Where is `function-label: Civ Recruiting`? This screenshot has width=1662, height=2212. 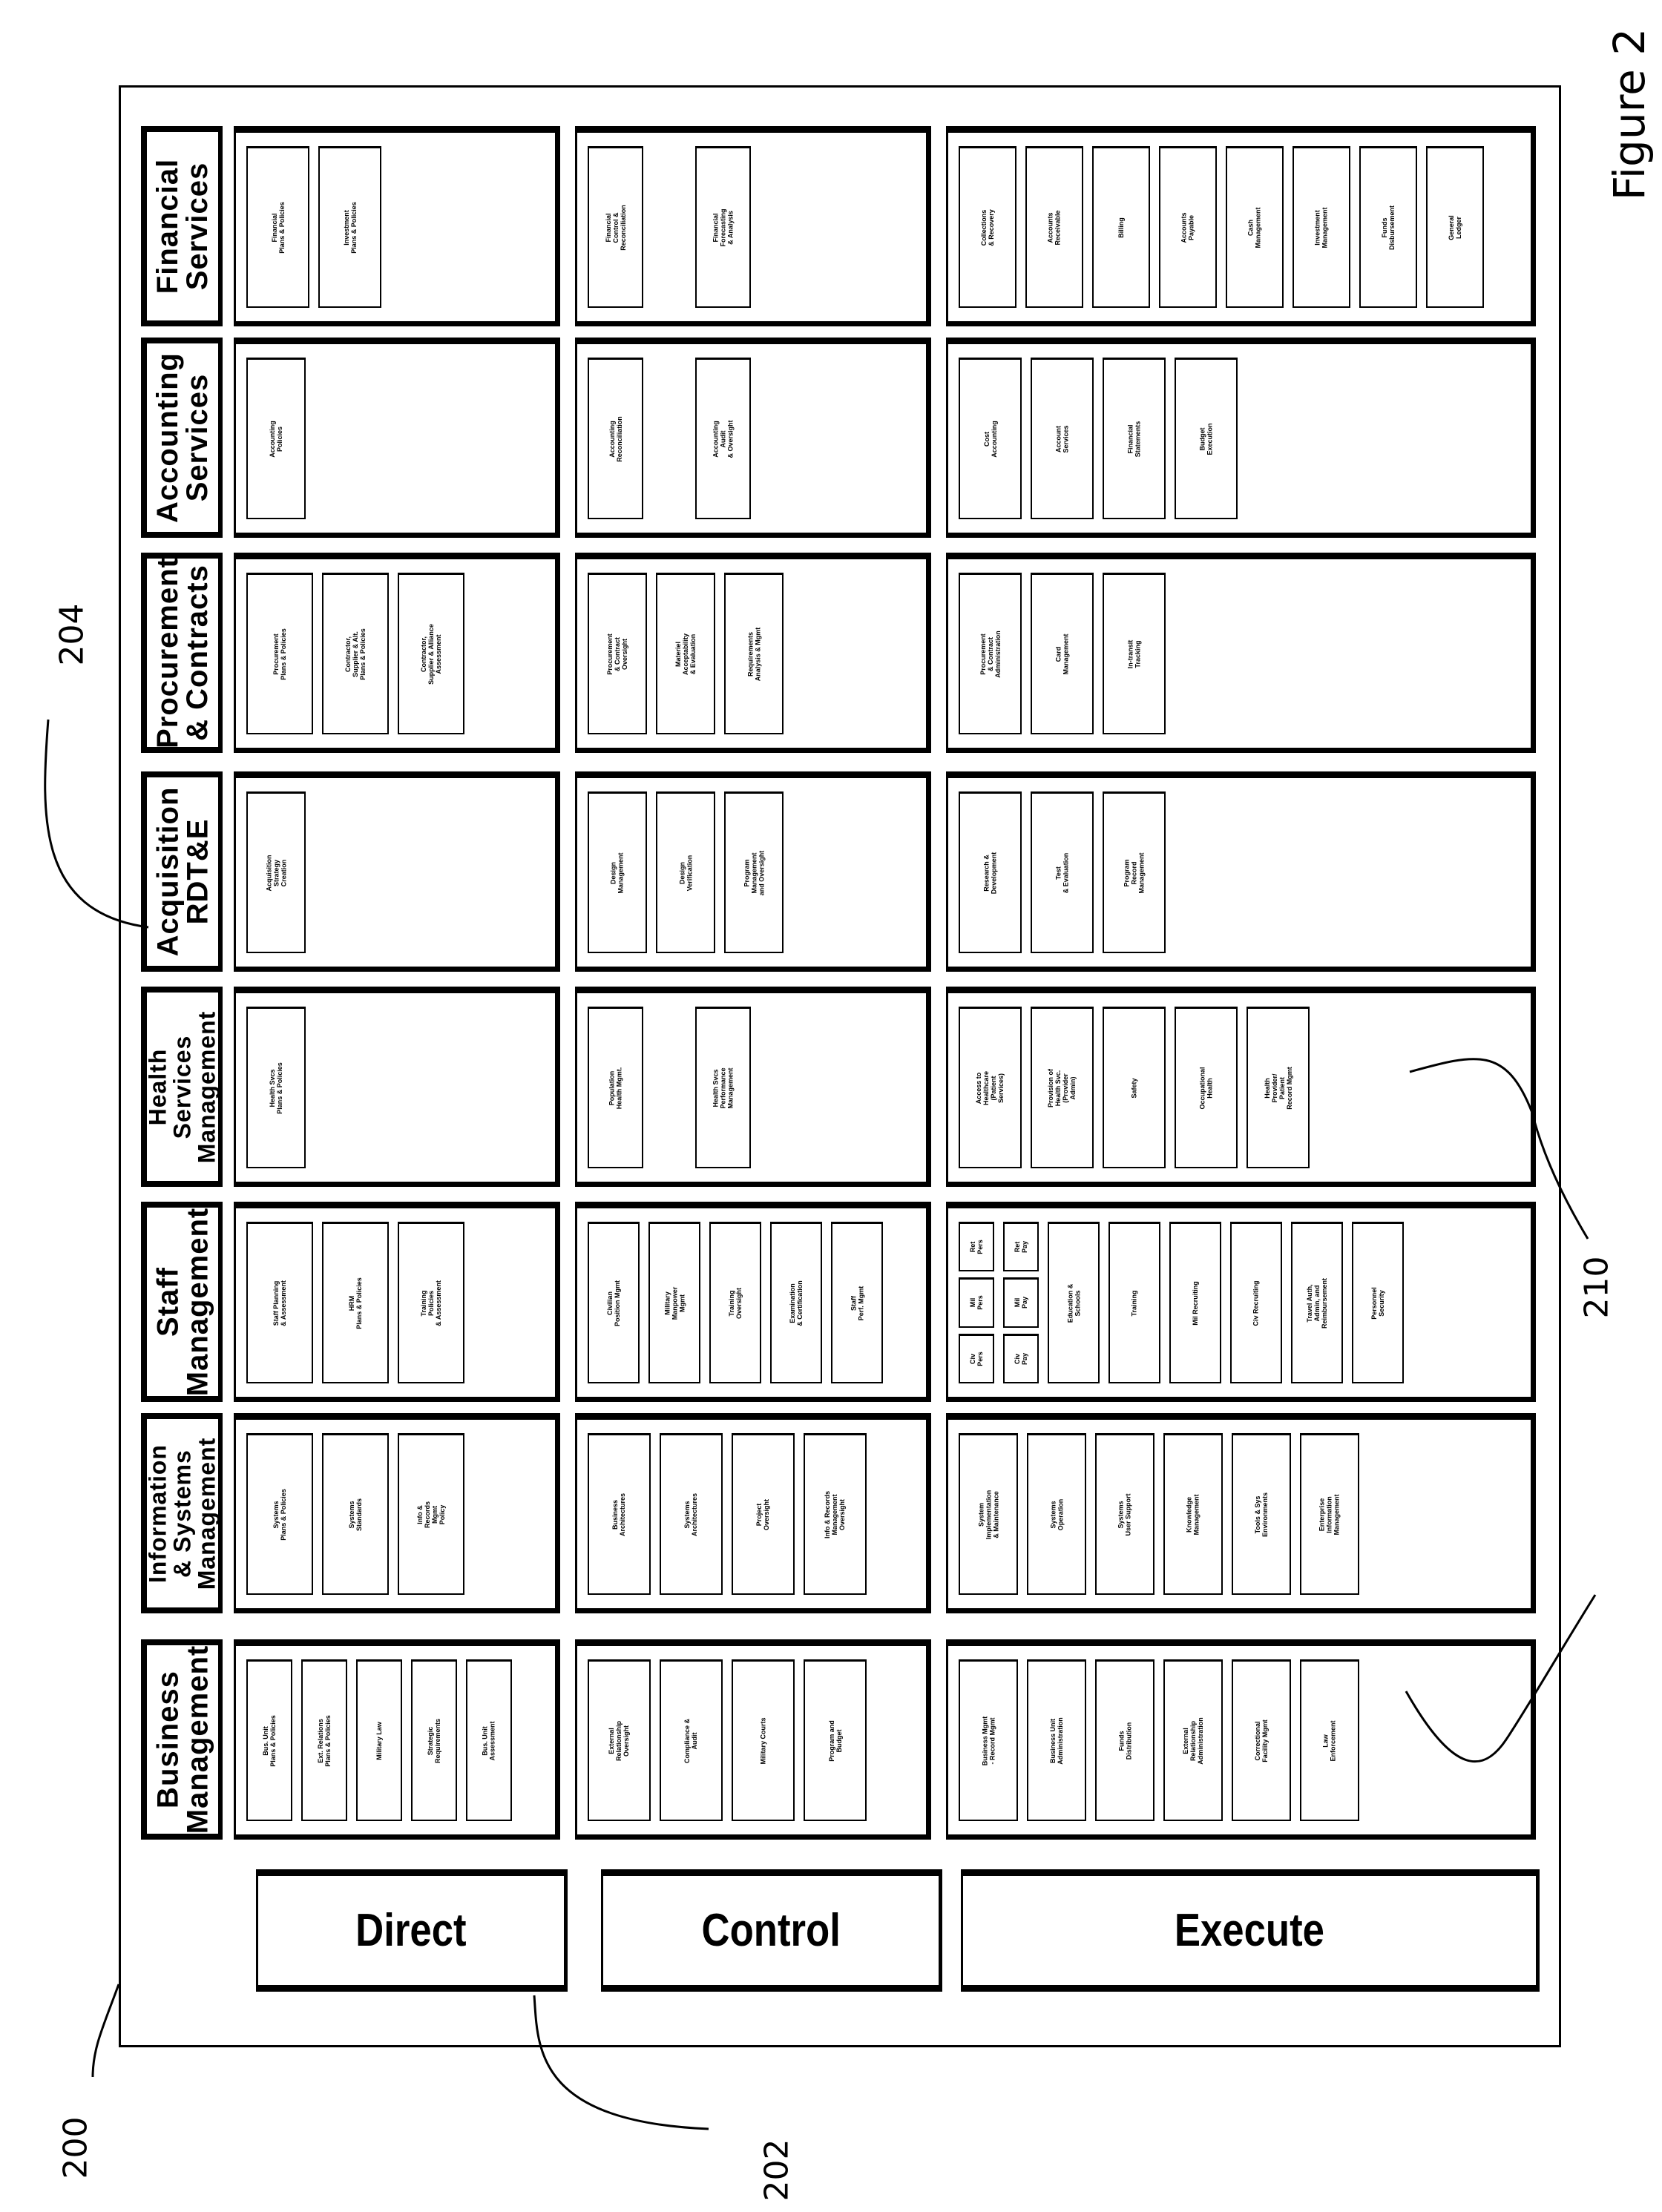
function-label: Civ Recruiting is located at coordinates (1256, 1303).